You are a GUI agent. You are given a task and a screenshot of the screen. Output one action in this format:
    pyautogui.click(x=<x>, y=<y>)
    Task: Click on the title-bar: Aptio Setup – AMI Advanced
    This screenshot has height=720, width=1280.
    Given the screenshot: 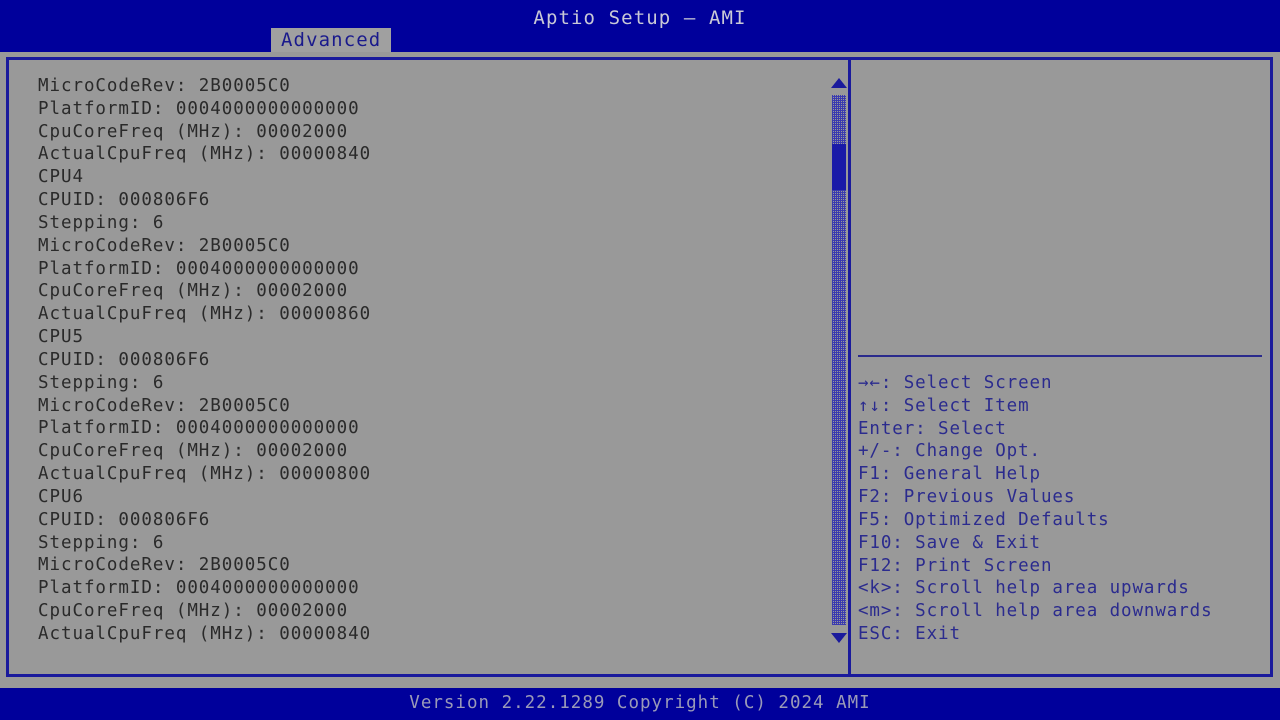 What is the action you would take?
    pyautogui.click(x=640, y=26)
    